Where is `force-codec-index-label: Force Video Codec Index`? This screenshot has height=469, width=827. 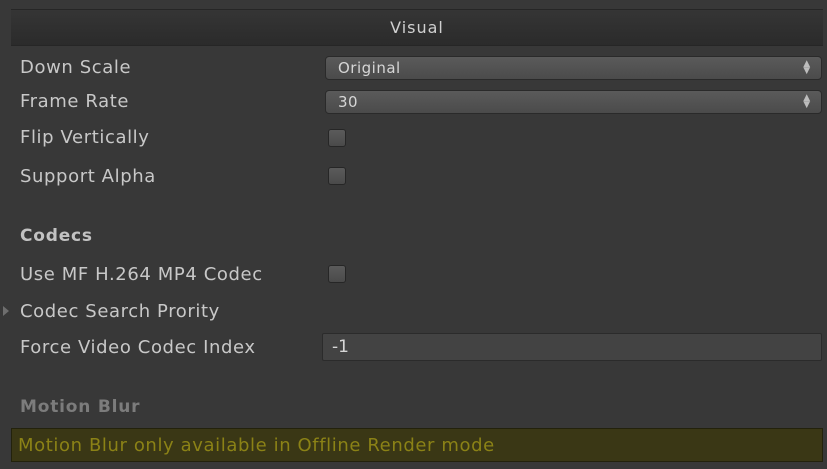
force-codec-index-label: Force Video Codec Index is located at coordinates (138, 347).